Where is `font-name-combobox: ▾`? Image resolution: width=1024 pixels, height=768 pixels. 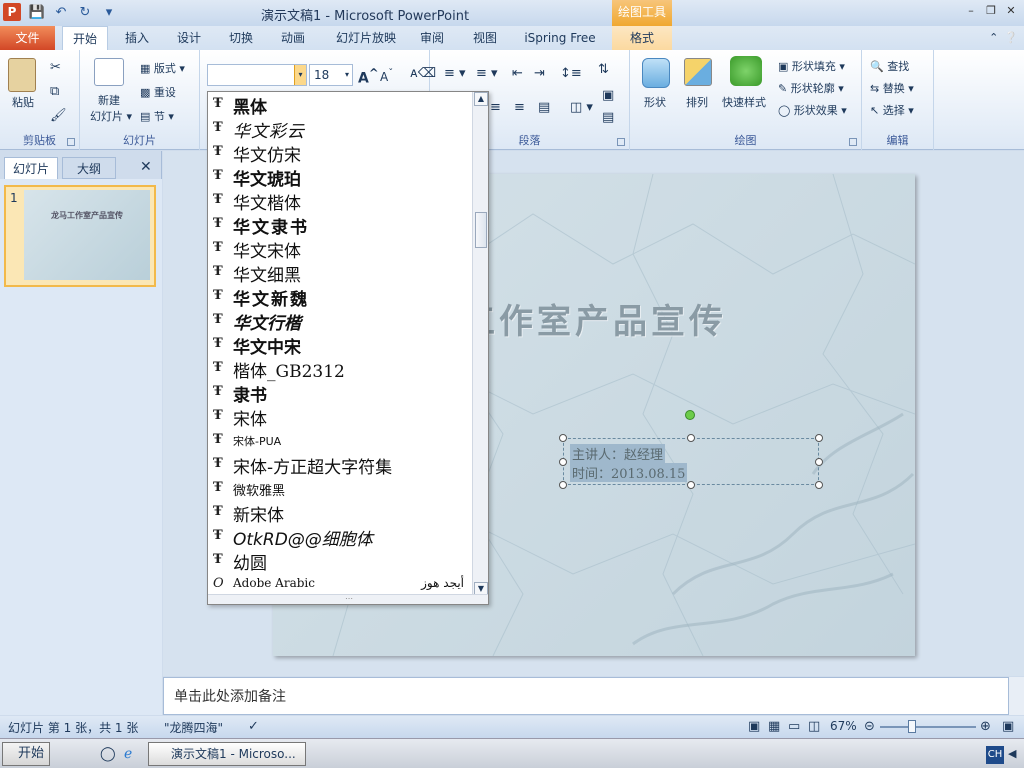
font-name-combobox: ▾ is located at coordinates (257, 75).